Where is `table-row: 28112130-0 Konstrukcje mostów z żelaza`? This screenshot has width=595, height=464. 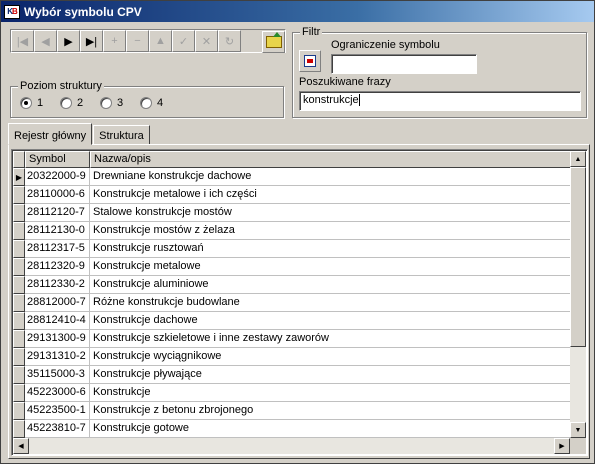 table-row: 28112130-0 Konstrukcje mostów z żelaza is located at coordinates (294, 231).